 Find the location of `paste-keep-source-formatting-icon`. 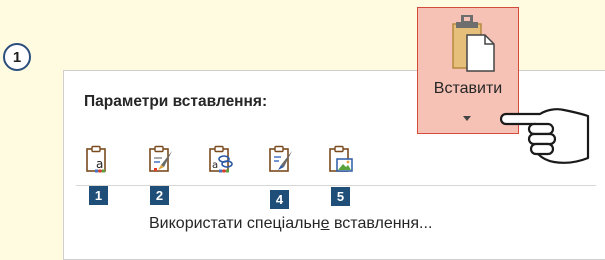

paste-keep-source-formatting-icon is located at coordinates (160, 158).